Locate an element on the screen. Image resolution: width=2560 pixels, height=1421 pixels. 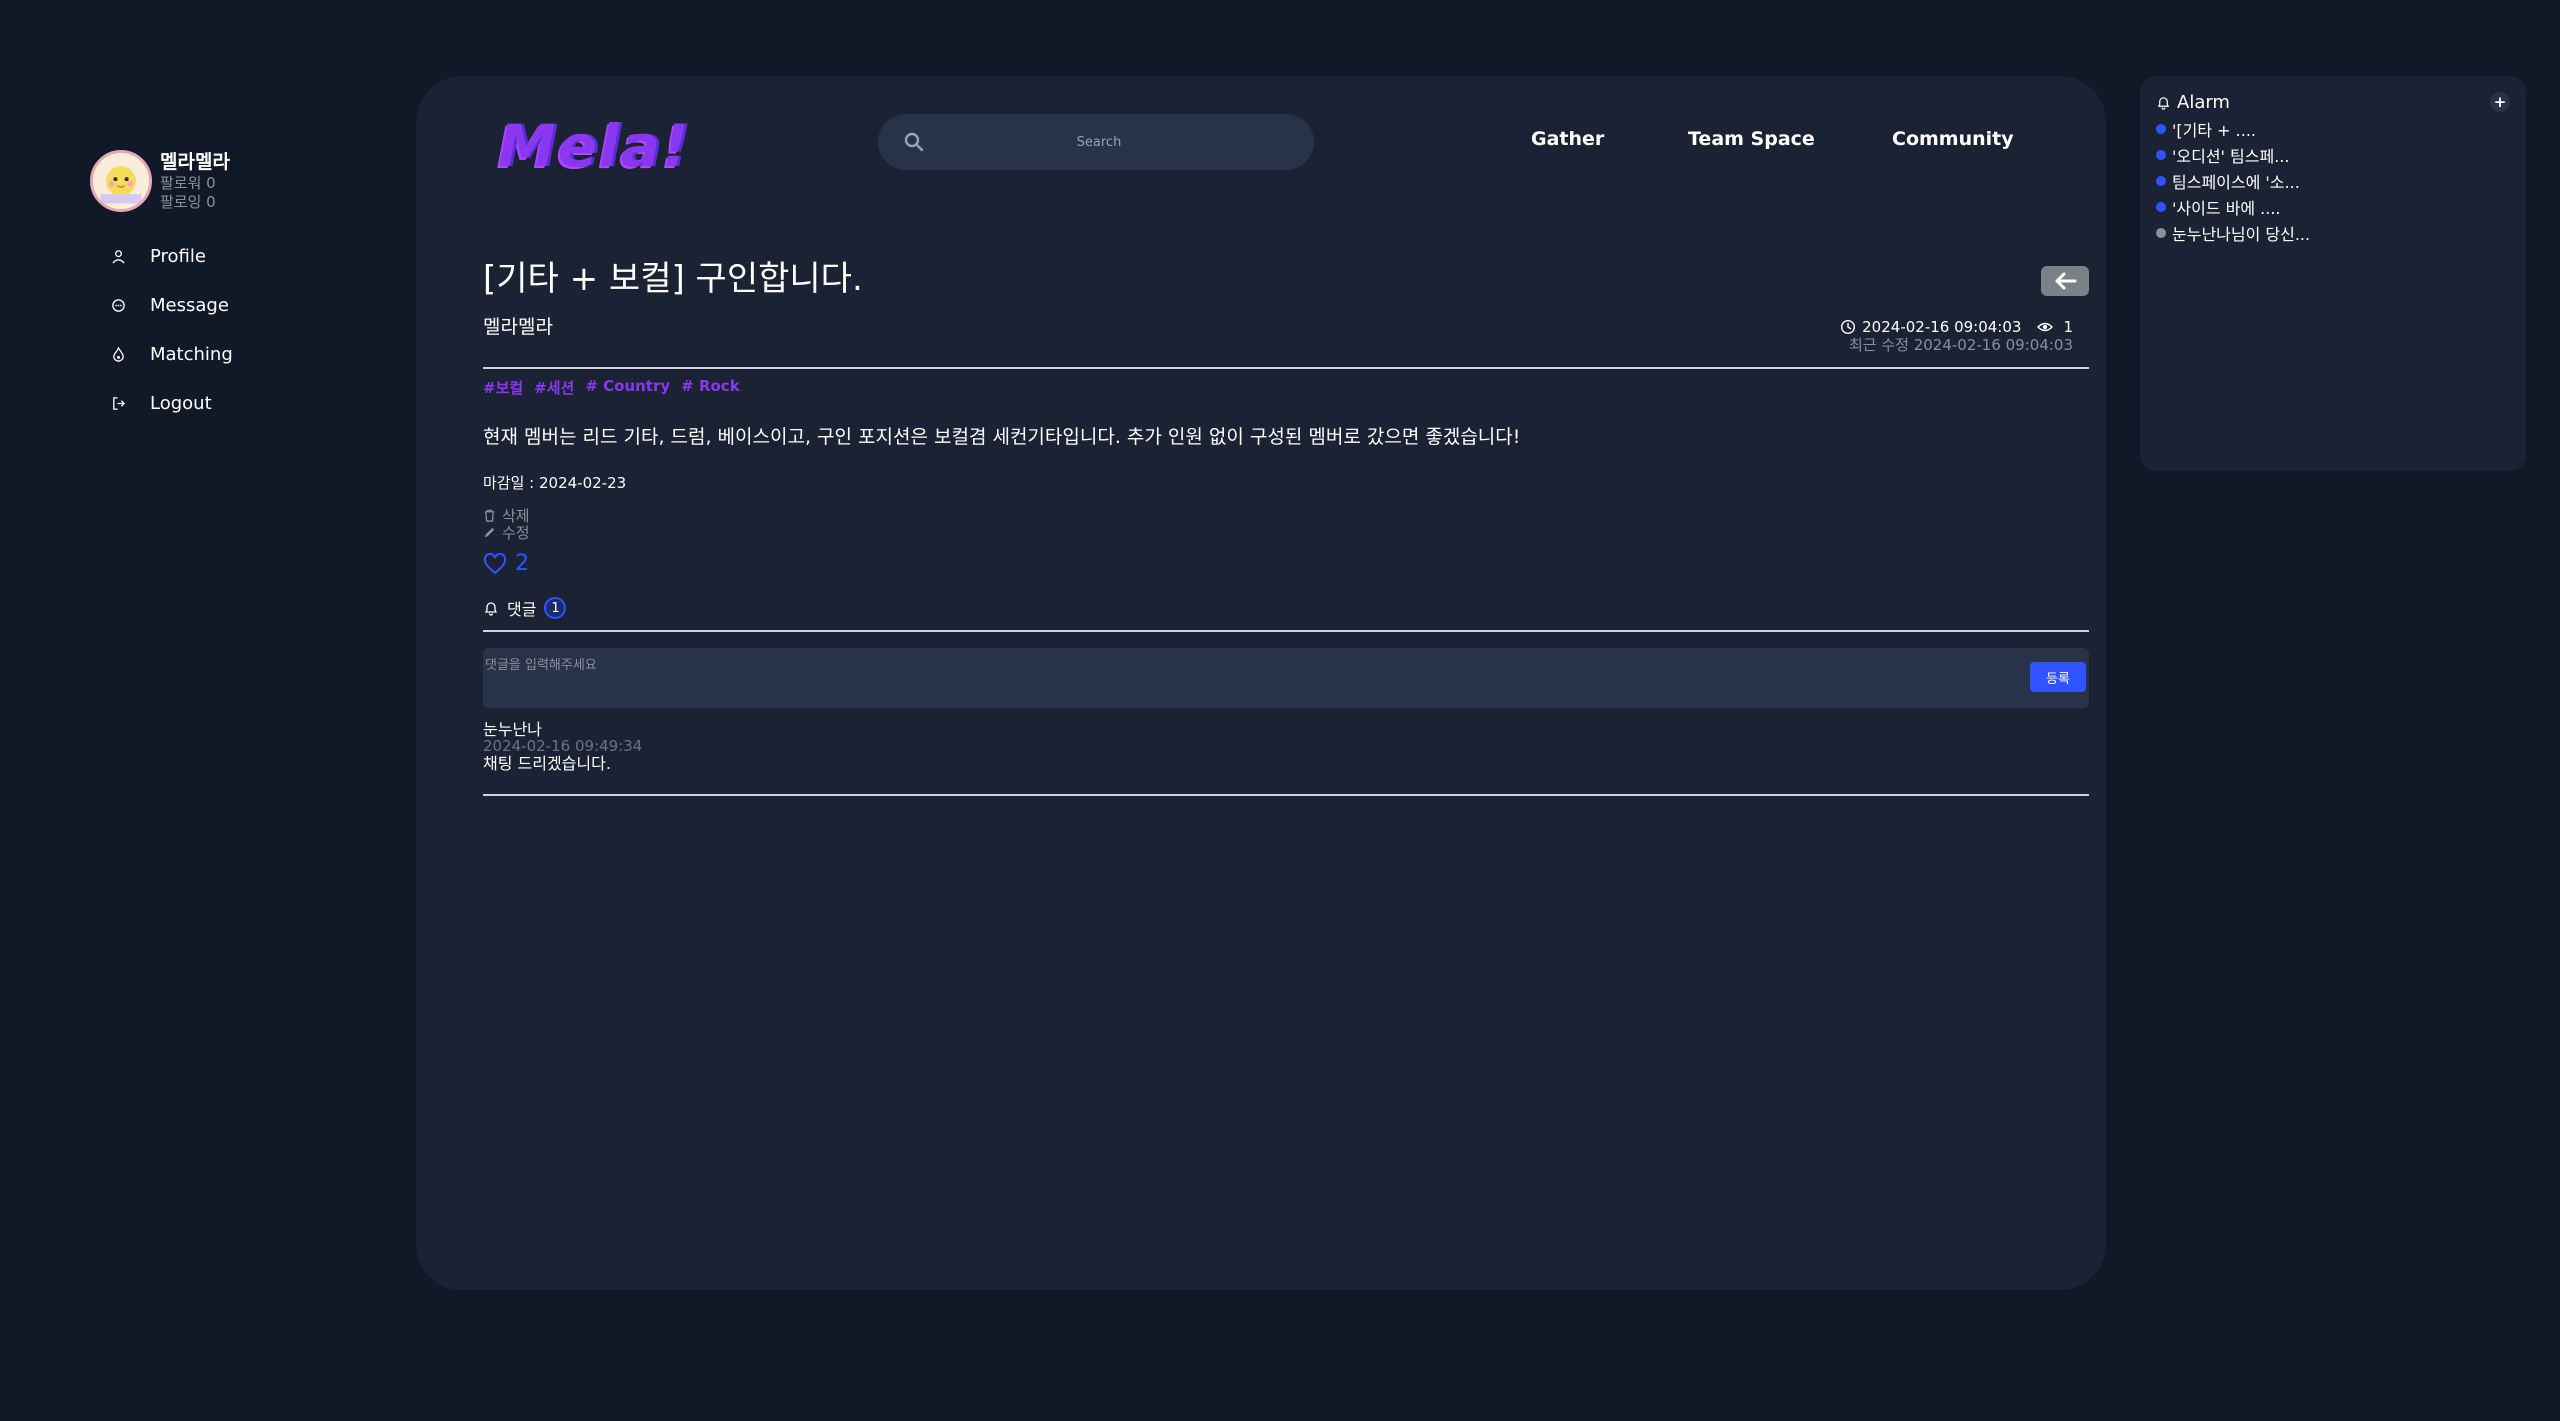
fire-icon is located at coordinates (118, 355).